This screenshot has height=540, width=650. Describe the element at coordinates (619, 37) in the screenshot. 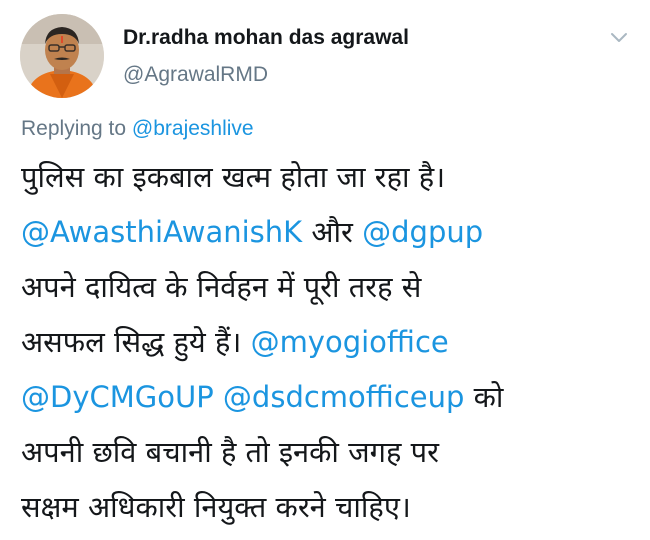

I see `chevron-down-icon` at that location.